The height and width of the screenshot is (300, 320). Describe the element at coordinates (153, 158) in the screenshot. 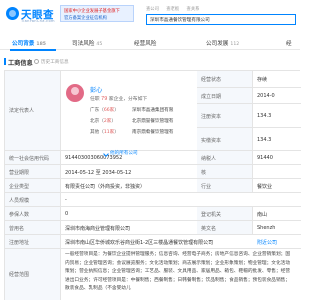

I see `table-row: 统一社会信用代码 914403003060073952 纳税人 91440` at that location.